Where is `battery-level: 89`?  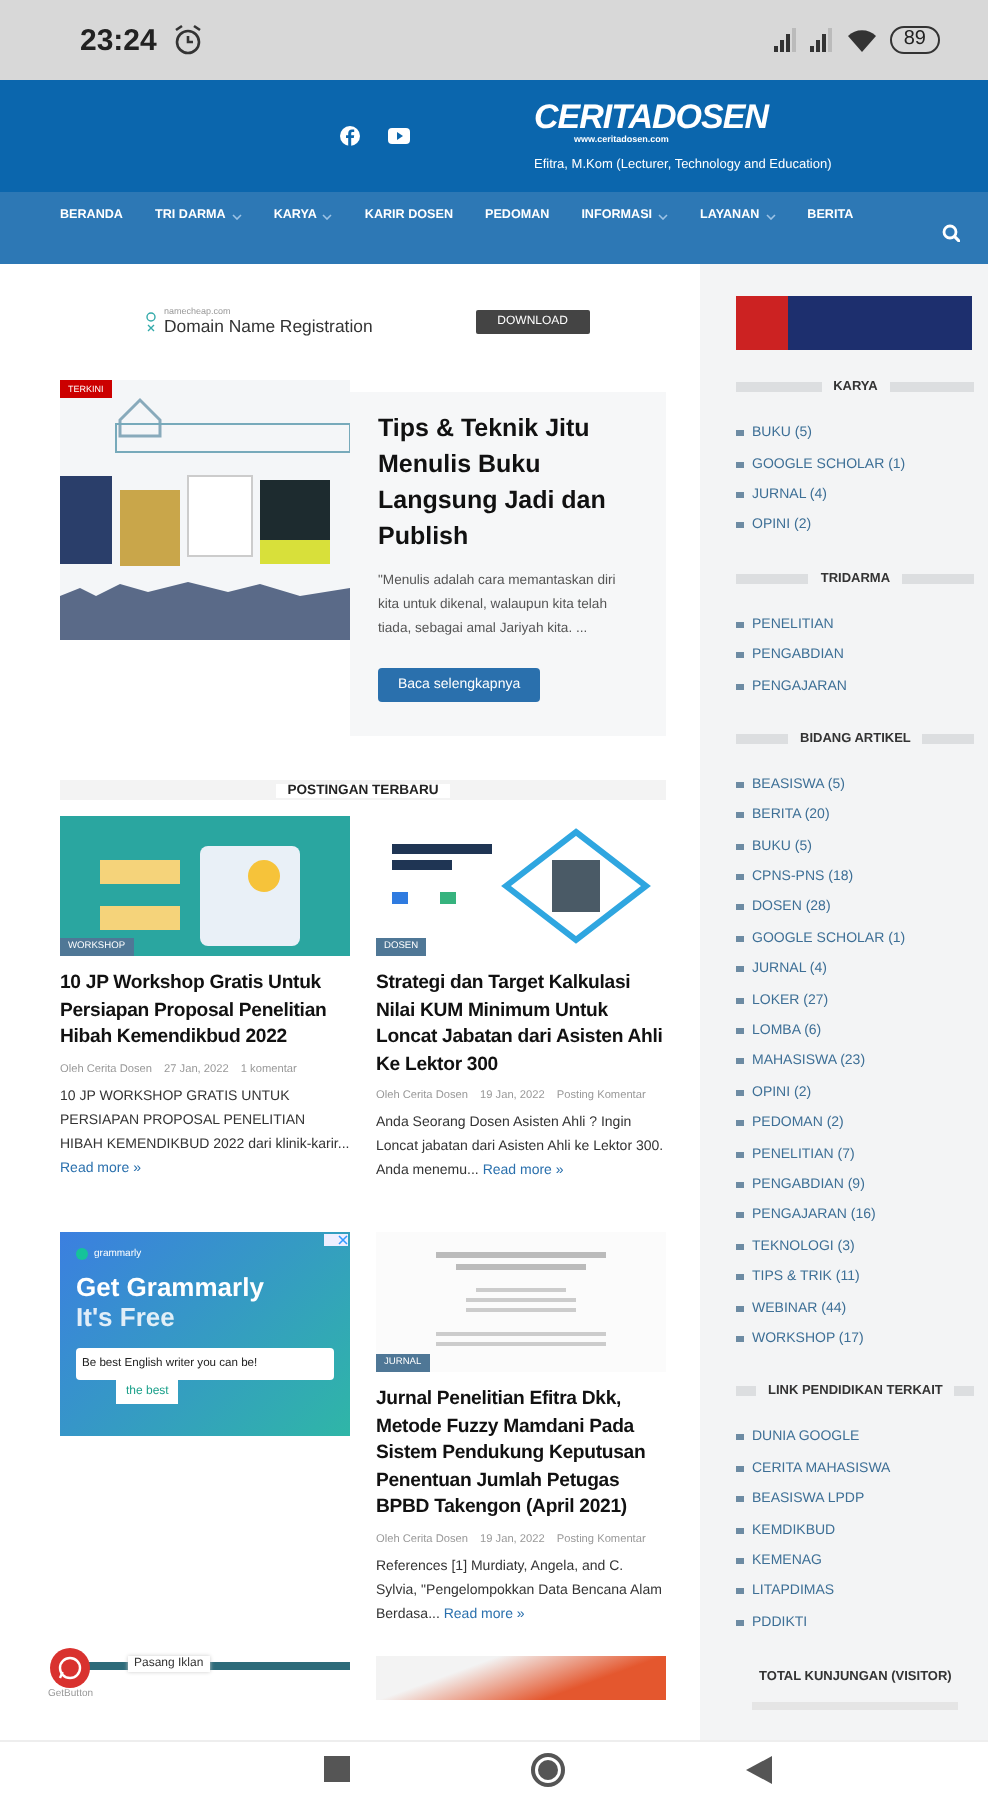 battery-level: 89 is located at coordinates (914, 40).